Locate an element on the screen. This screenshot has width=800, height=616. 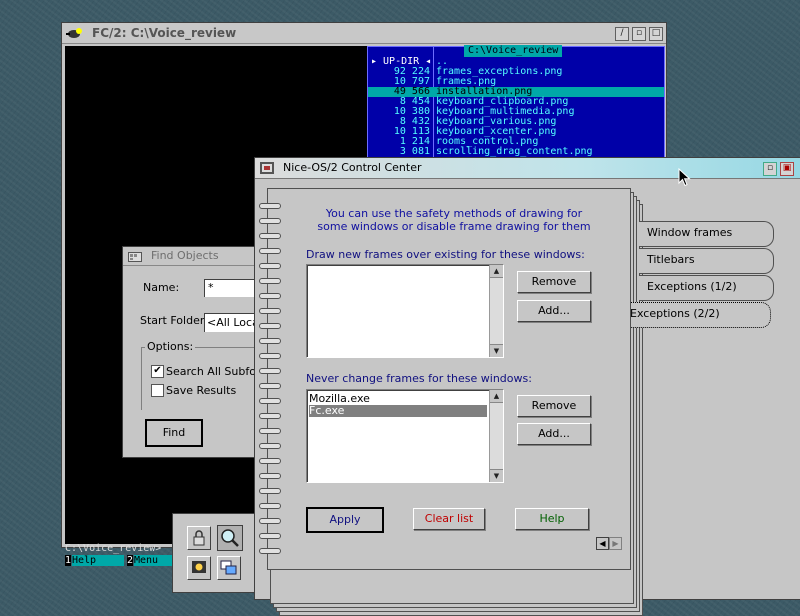
file-row: 3 081 scrolling_drag_content.png is located at coordinates (516, 152).